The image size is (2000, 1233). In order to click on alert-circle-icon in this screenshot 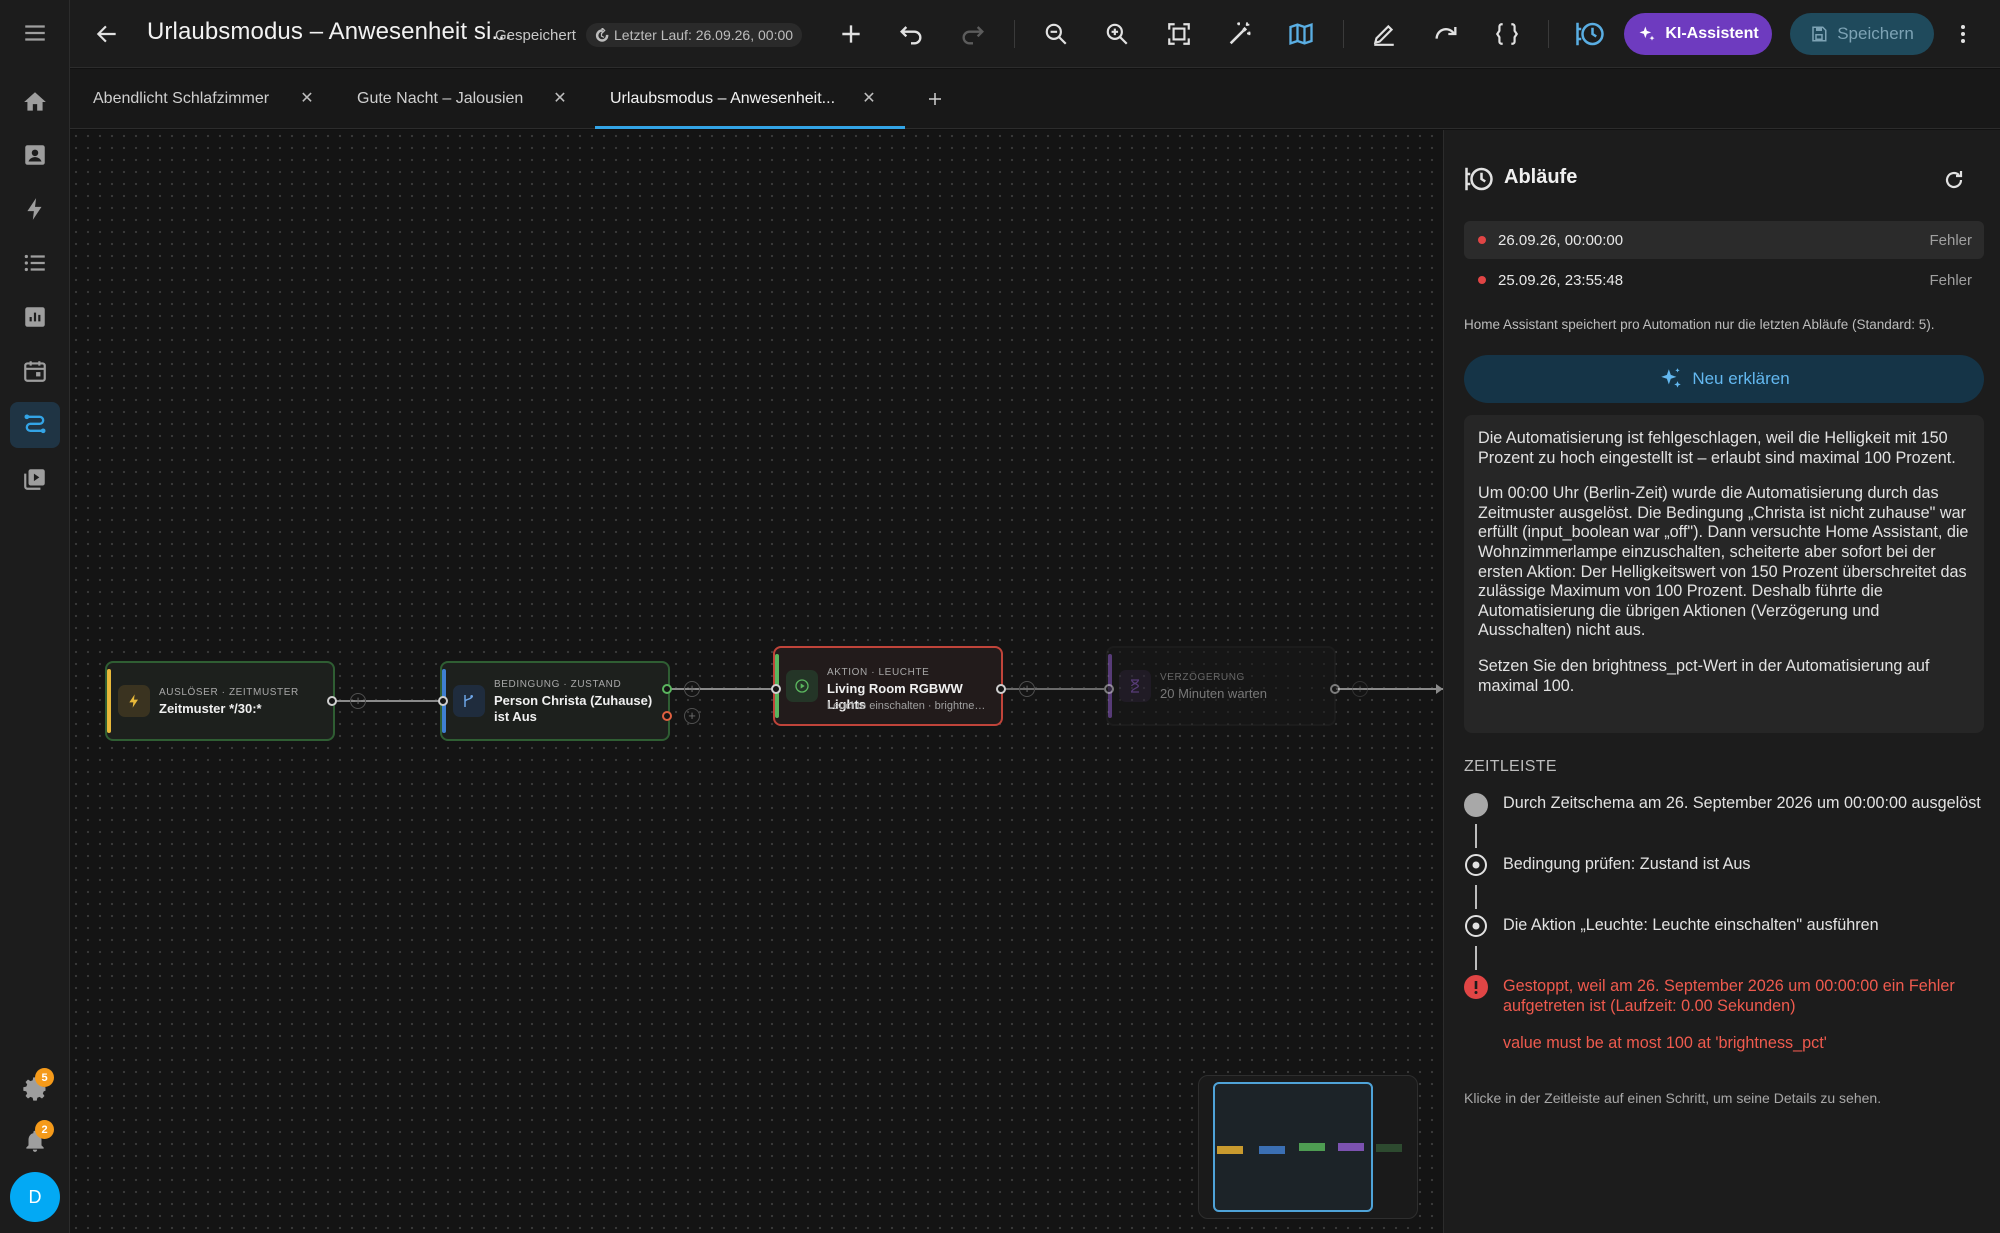, I will do `click(1476, 987)`.